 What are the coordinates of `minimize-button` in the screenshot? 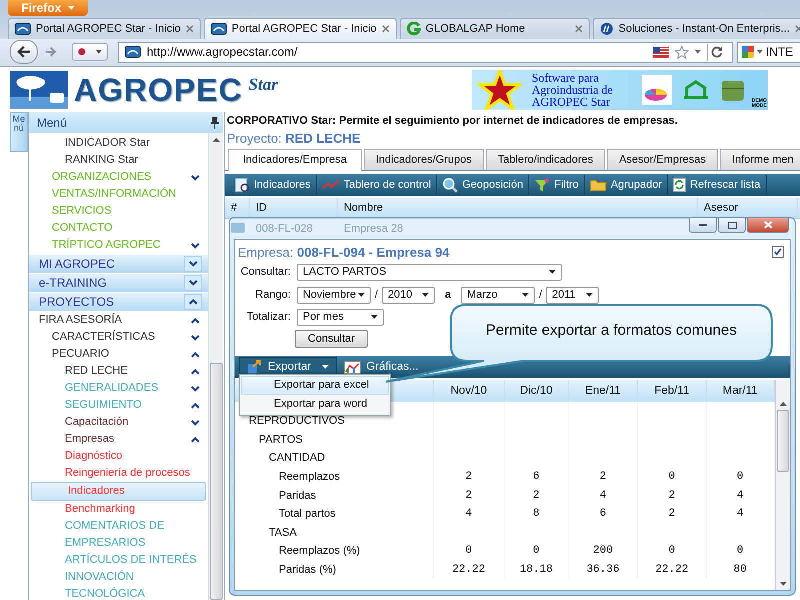 It's located at (703, 225).